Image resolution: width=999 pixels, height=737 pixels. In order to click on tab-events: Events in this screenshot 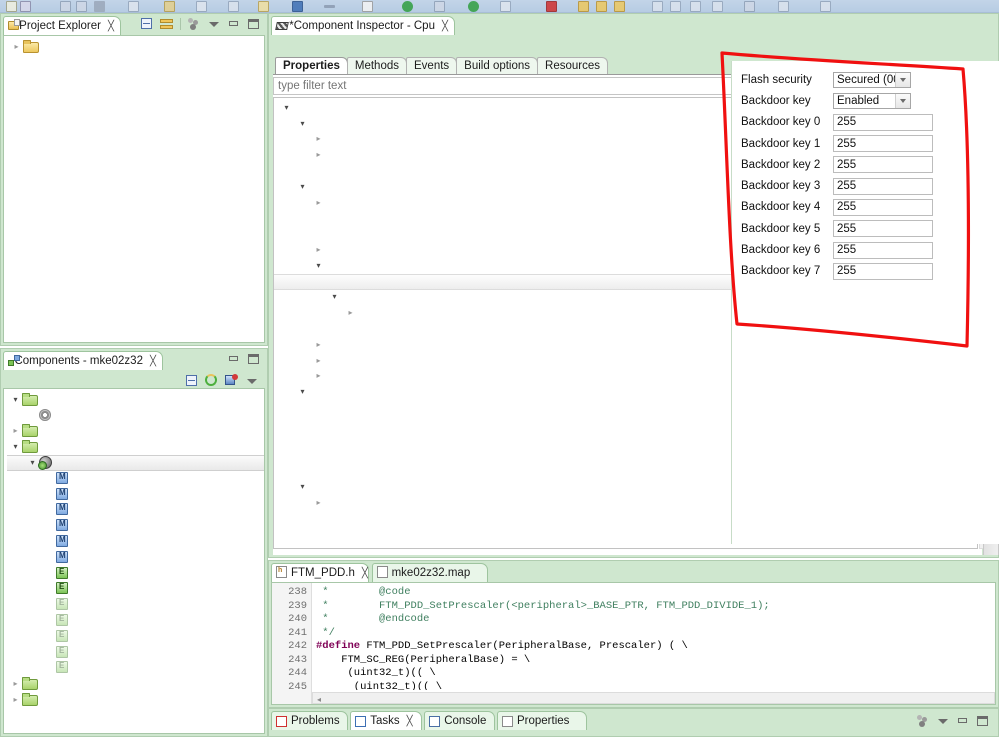, I will do `click(432, 66)`.